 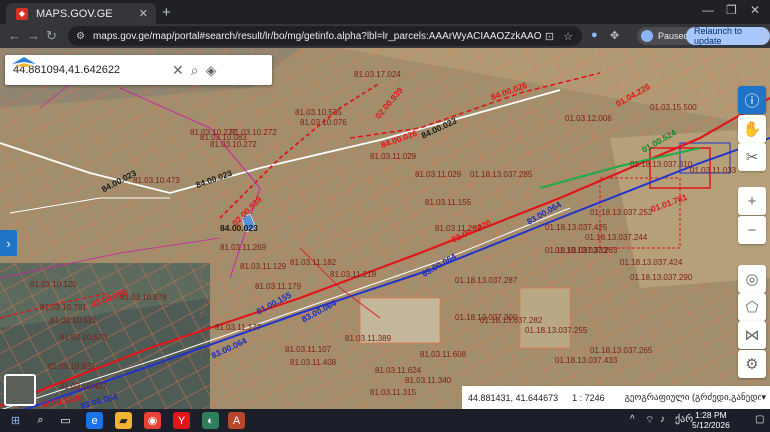 I want to click on extension-icon: ●, so click(x=594, y=35).